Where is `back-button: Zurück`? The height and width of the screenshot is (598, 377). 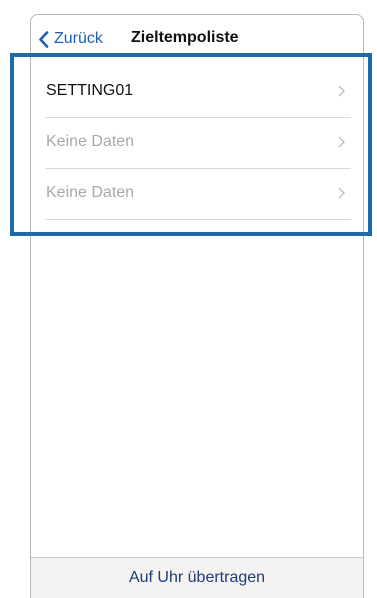
back-button: Zurück is located at coordinates (70, 39).